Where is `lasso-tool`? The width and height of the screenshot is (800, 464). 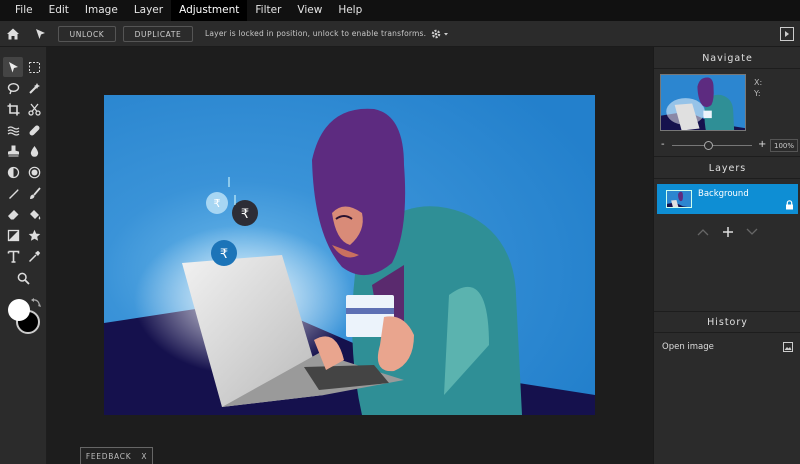 lasso-tool is located at coordinates (13, 88).